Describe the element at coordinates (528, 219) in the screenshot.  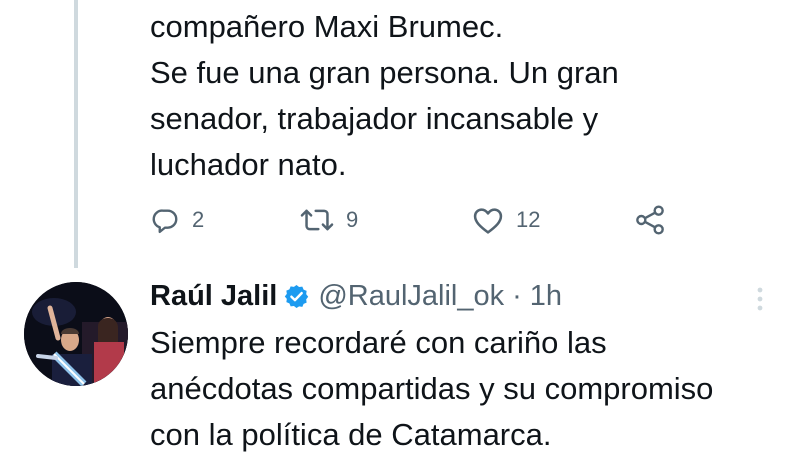
I see `like-count: 12` at that location.